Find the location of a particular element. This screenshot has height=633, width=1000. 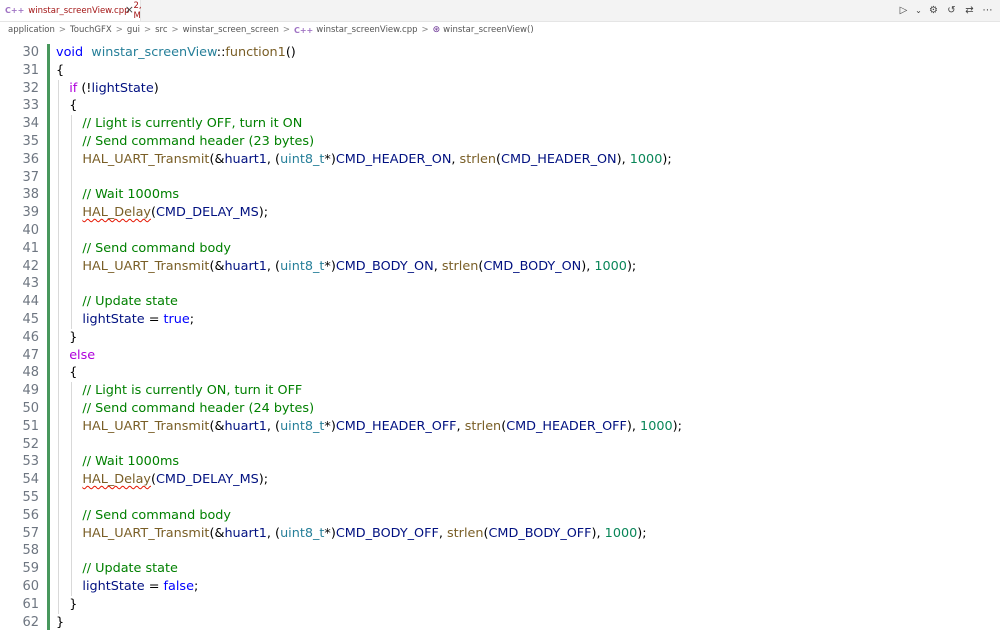

code-line: 31 { is located at coordinates (500, 71).